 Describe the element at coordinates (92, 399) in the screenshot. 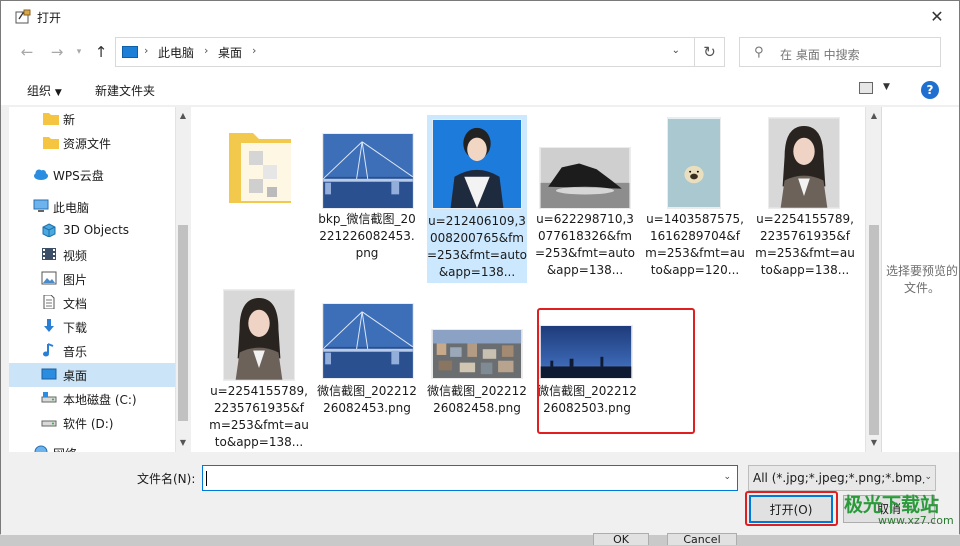

I see `sidebar-item-drive-c: 本地磁盘 (C:)` at that location.